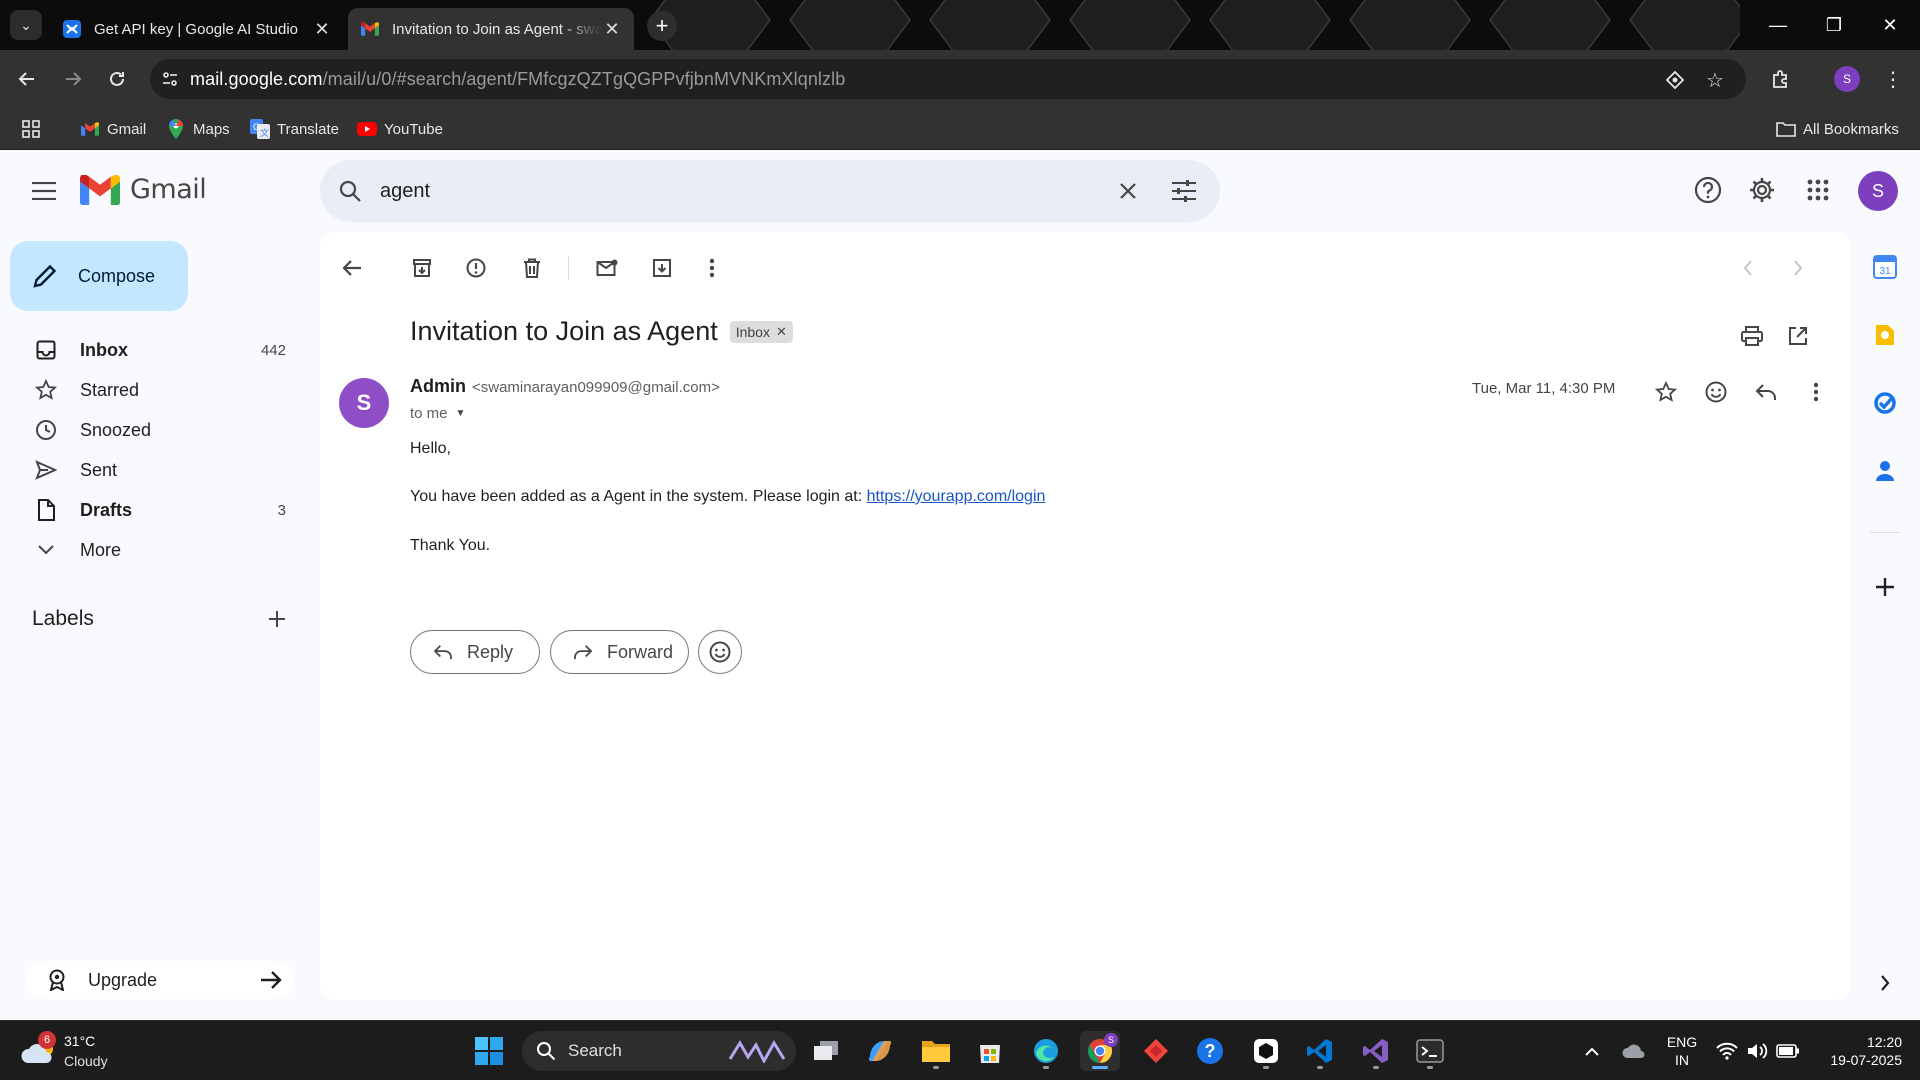 The image size is (1920, 1080). Describe the element at coordinates (1716, 392) in the screenshot. I see `emoji-react-icon` at that location.